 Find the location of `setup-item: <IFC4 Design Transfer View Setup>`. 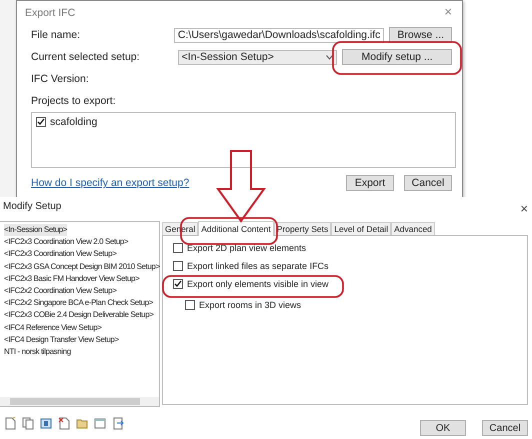

setup-item: <IFC4 Design Transfer View Setup> is located at coordinates (61, 340).